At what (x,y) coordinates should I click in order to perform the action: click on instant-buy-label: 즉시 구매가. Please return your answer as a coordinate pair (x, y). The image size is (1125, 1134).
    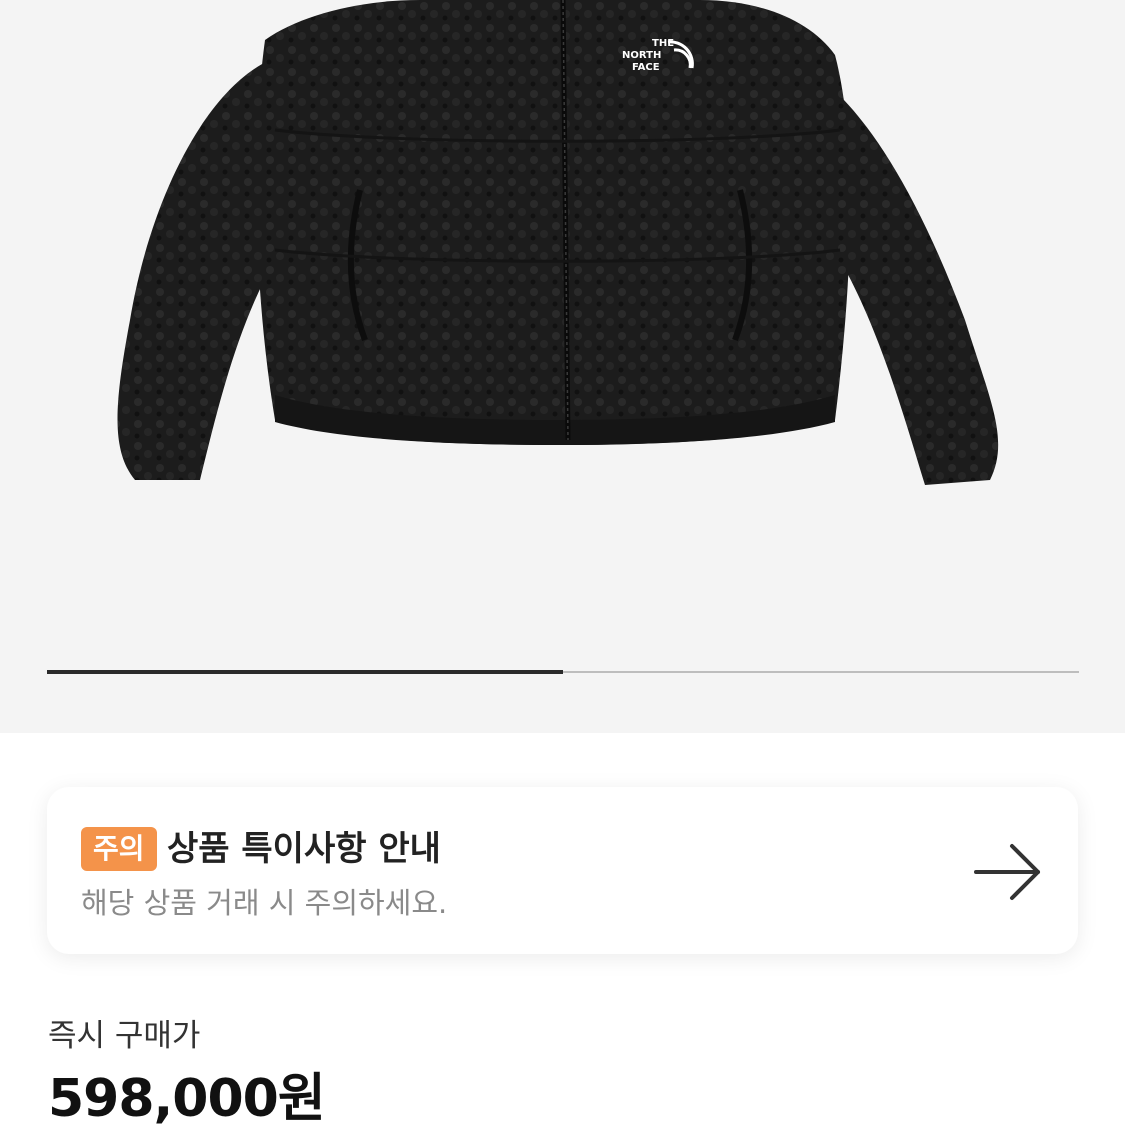
    Looking at the image, I should click on (124, 1036).